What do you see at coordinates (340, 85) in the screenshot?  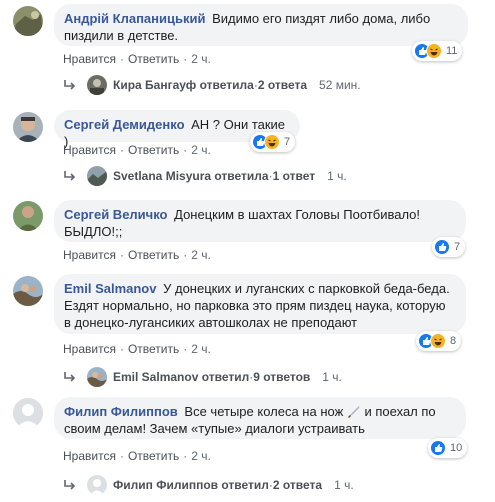 I see `reply-time: 52 мин.` at bounding box center [340, 85].